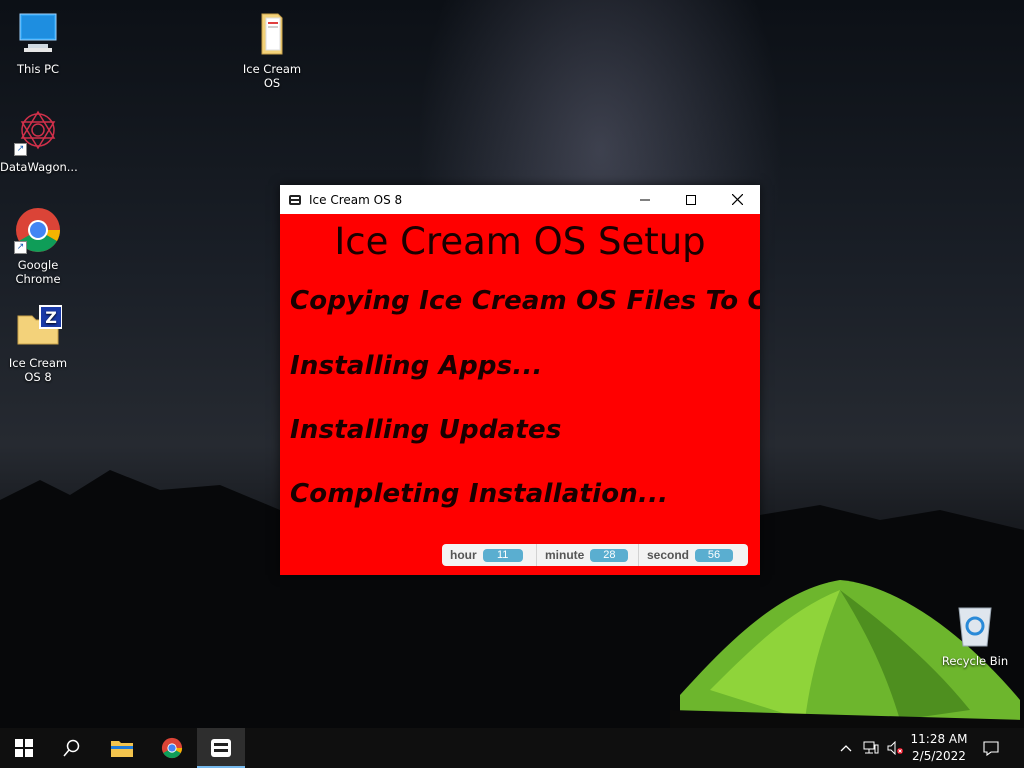 This screenshot has width=1024, height=768. I want to click on windows-logo-icon, so click(24, 748).